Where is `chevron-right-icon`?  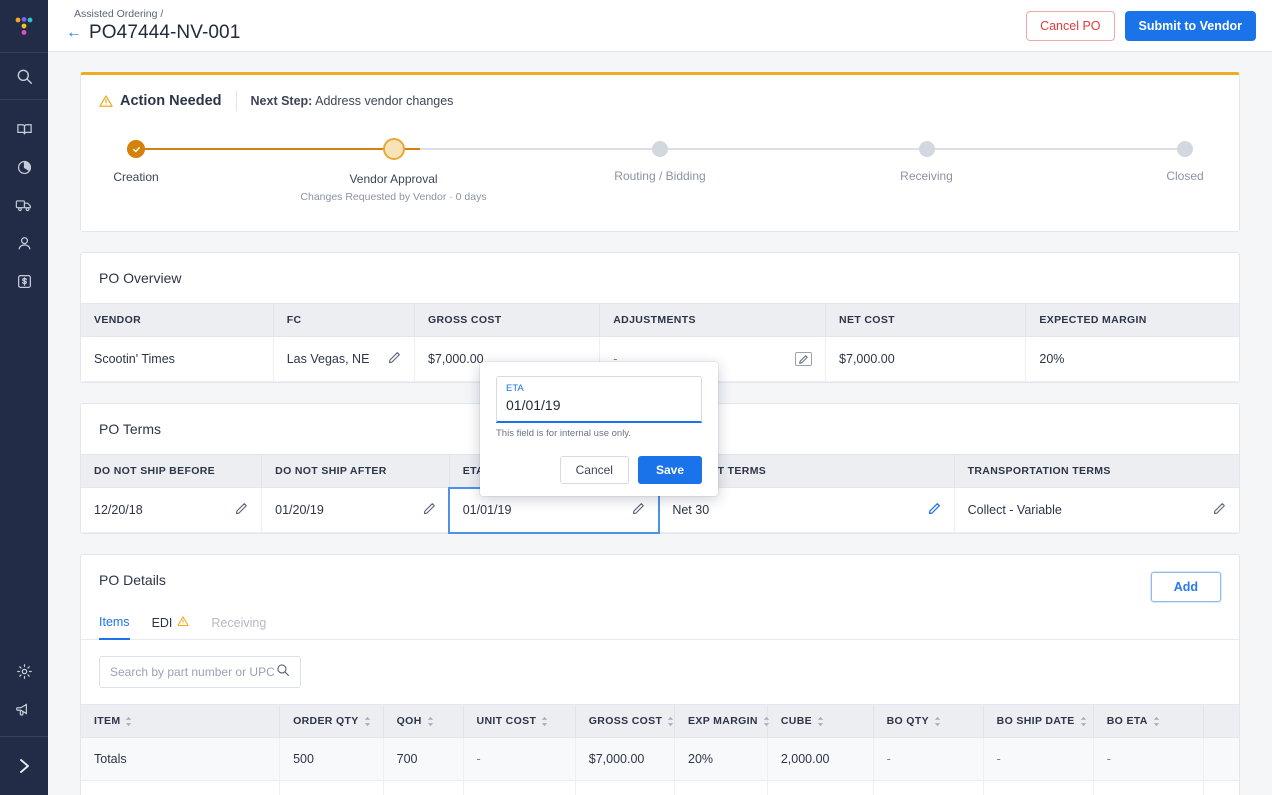
chevron-right-icon is located at coordinates (24, 766).